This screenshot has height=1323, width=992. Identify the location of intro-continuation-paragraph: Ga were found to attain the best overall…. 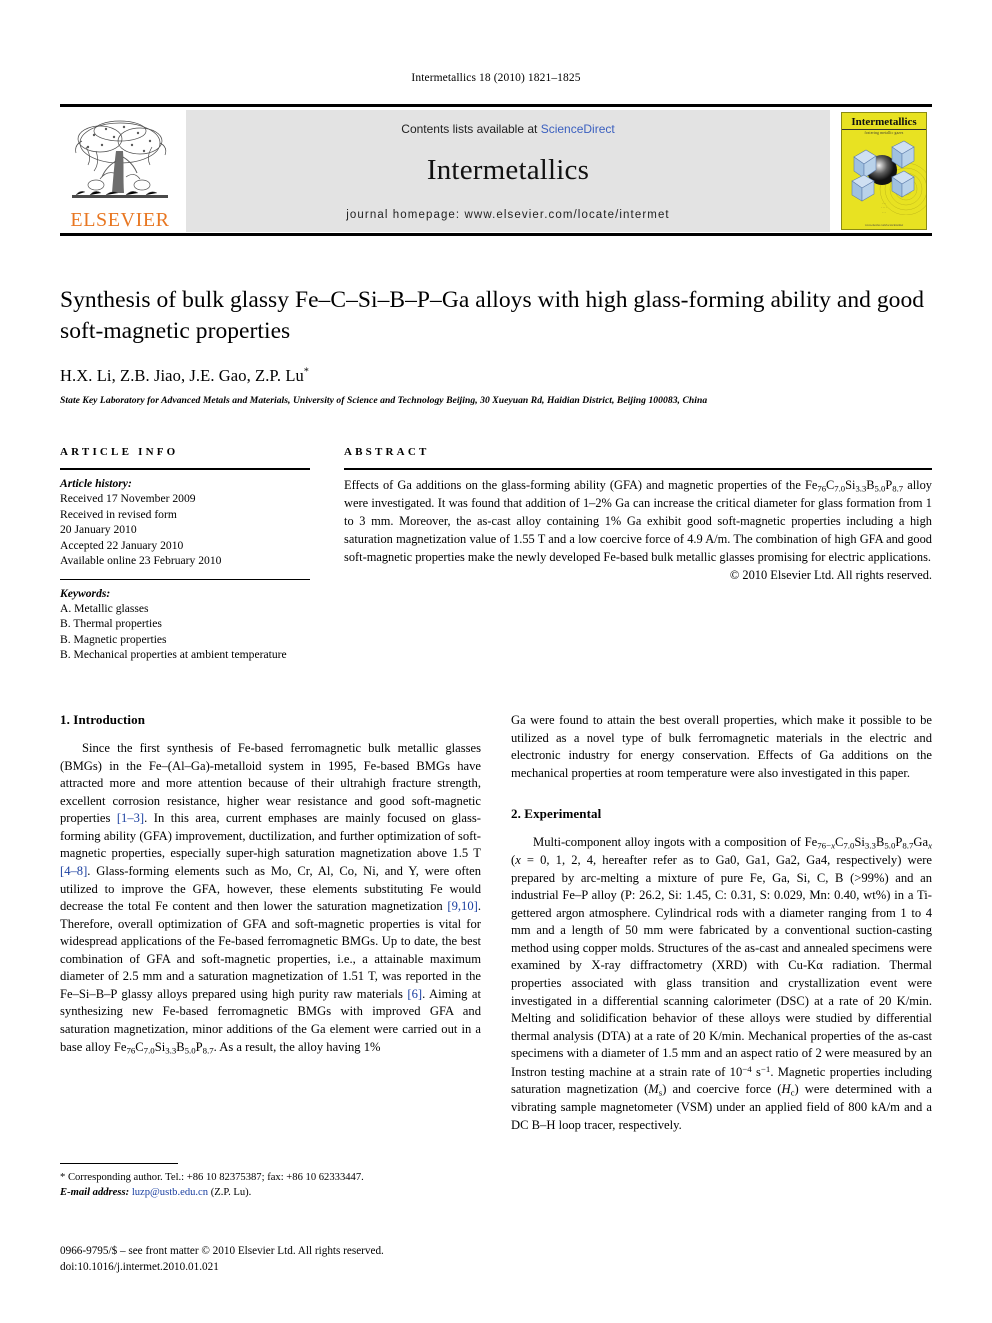
(721, 746).